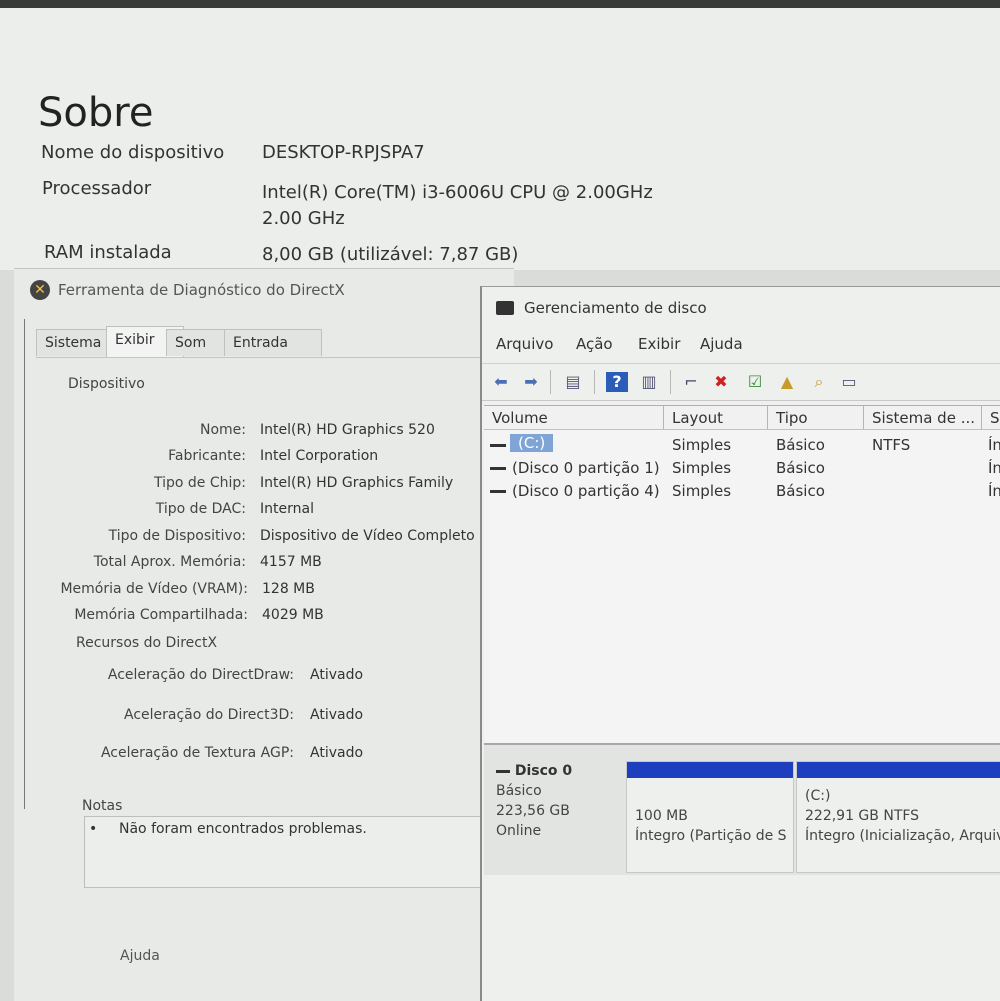  Describe the element at coordinates (200, 509) in the screenshot. I see `field-label: Tipo de DAC:` at that location.